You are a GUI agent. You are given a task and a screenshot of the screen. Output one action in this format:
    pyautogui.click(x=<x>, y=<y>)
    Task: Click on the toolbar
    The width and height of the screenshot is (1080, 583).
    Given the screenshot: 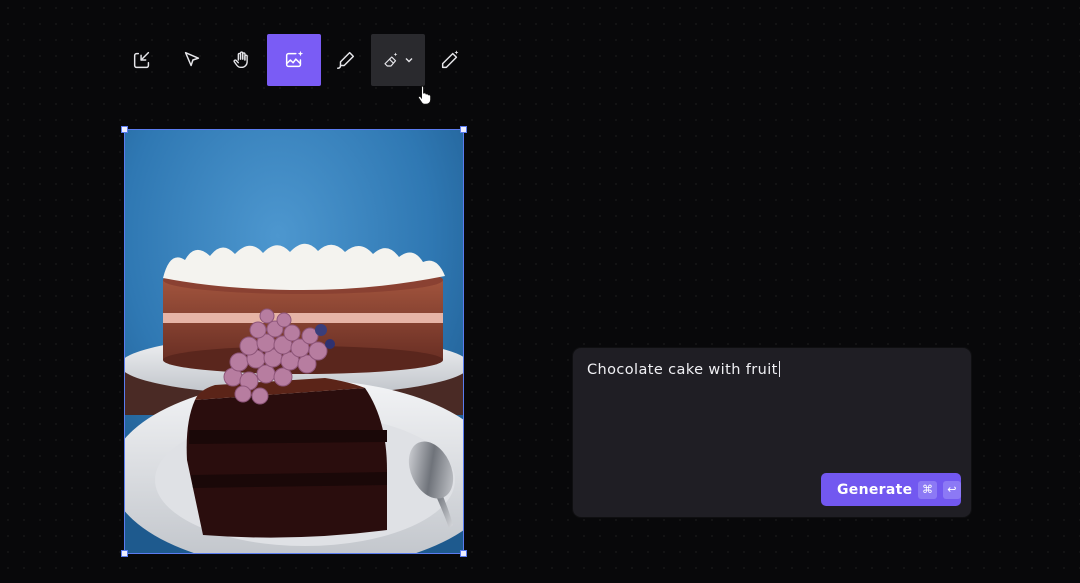 What is the action you would take?
    pyautogui.click(x=296, y=60)
    